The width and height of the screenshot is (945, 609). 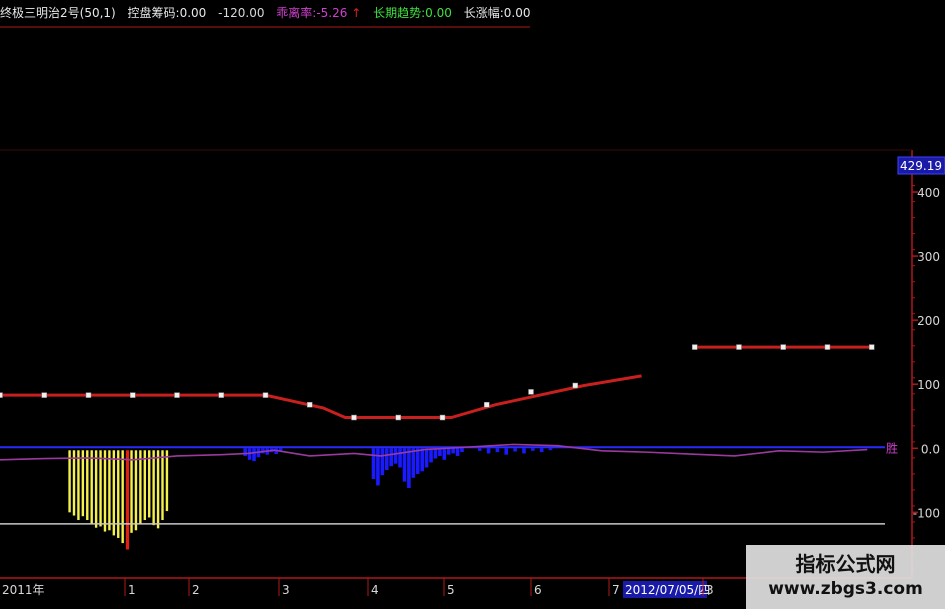 What do you see at coordinates (926, 513) in the screenshot?
I see `y-tick-label: -100` at bounding box center [926, 513].